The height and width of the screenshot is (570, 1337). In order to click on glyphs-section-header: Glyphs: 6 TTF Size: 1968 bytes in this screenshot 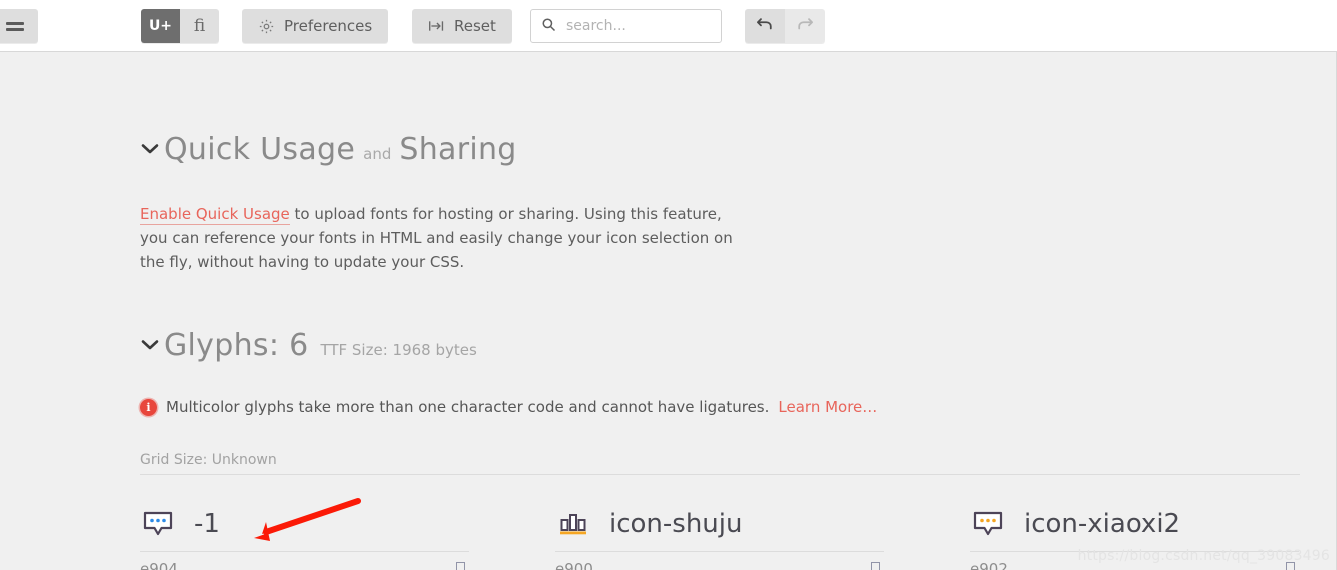, I will do `click(308, 345)`.